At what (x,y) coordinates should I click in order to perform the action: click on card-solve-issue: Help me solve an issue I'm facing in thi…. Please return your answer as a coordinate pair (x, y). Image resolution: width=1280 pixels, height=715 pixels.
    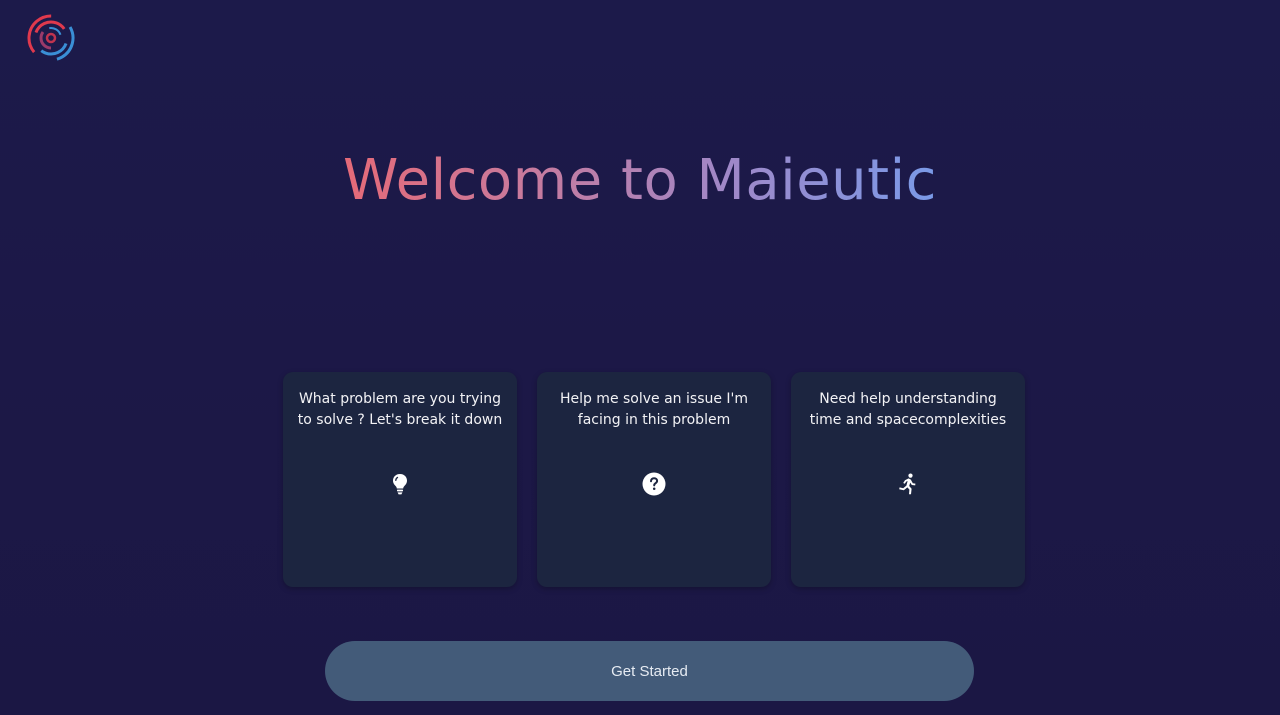
    Looking at the image, I should click on (654, 479).